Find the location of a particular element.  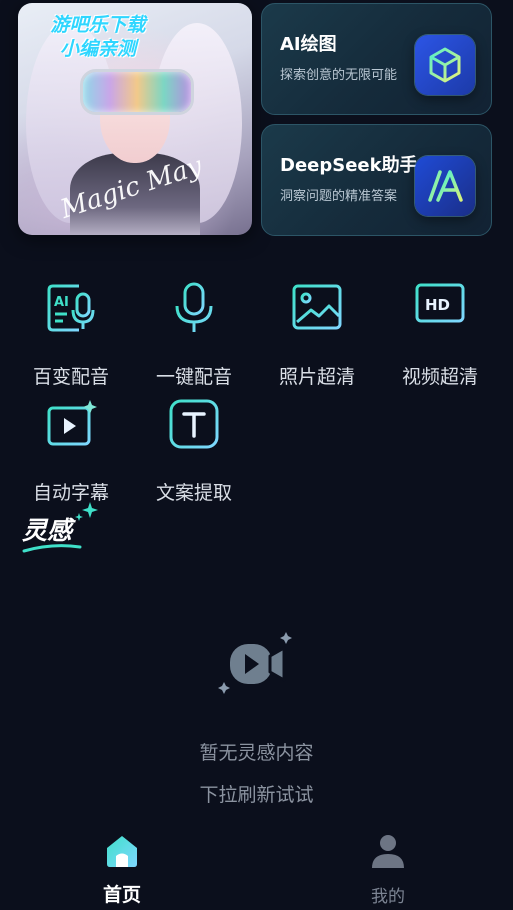

tool-label: 百变配音 is located at coordinates (70, 377).